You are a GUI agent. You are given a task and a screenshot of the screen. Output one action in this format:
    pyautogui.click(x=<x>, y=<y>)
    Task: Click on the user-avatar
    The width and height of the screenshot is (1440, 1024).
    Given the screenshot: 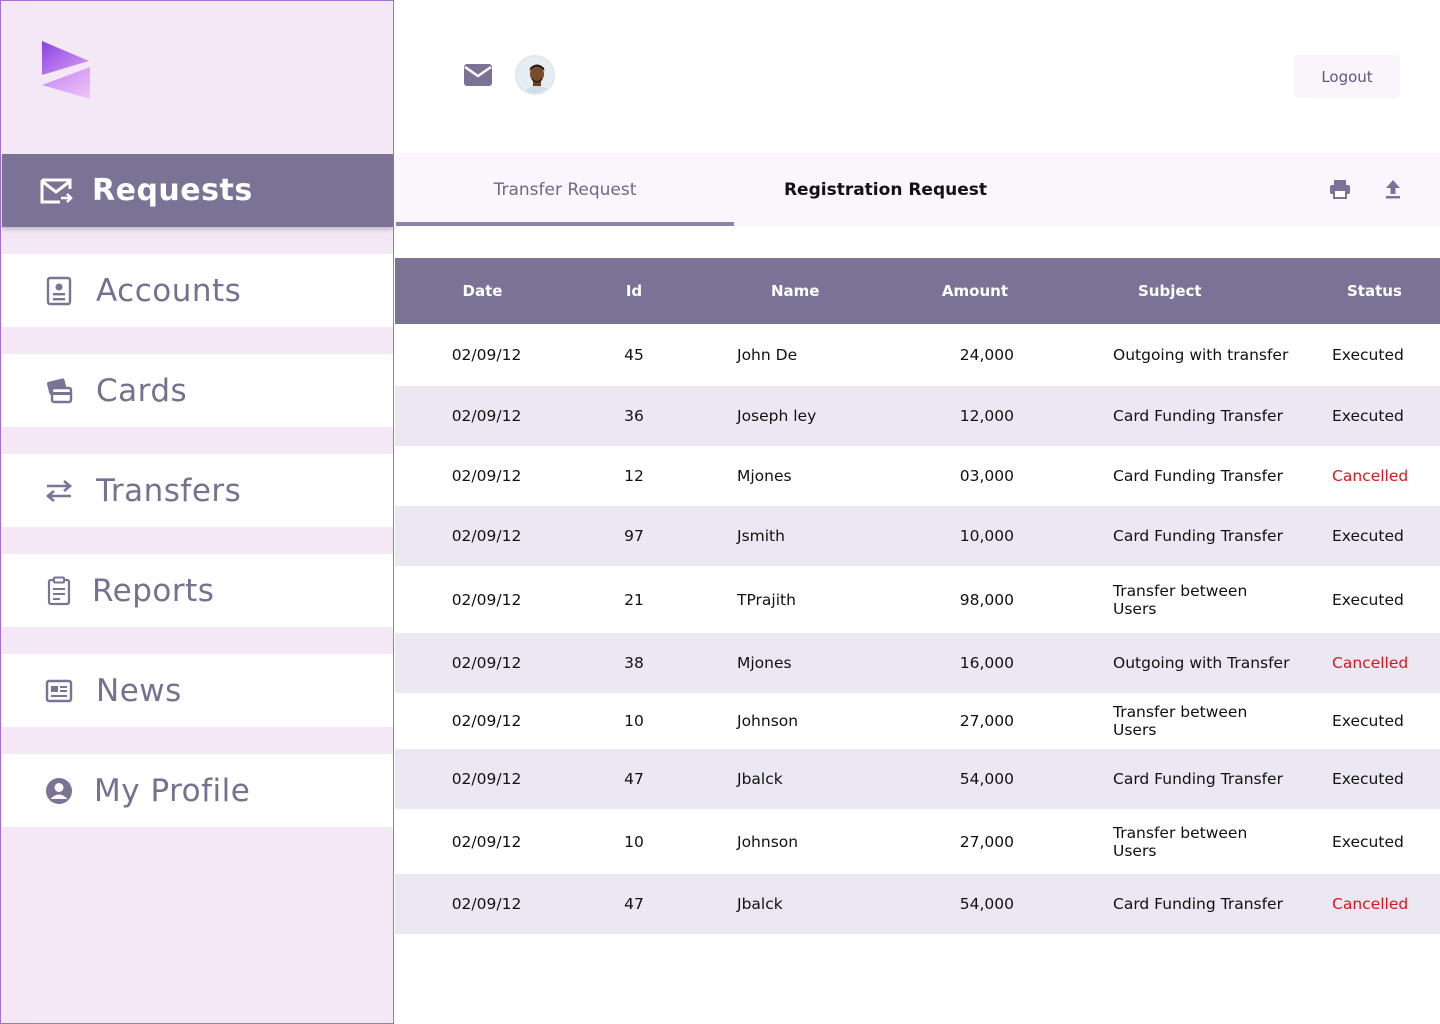 What is the action you would take?
    pyautogui.click(x=535, y=75)
    